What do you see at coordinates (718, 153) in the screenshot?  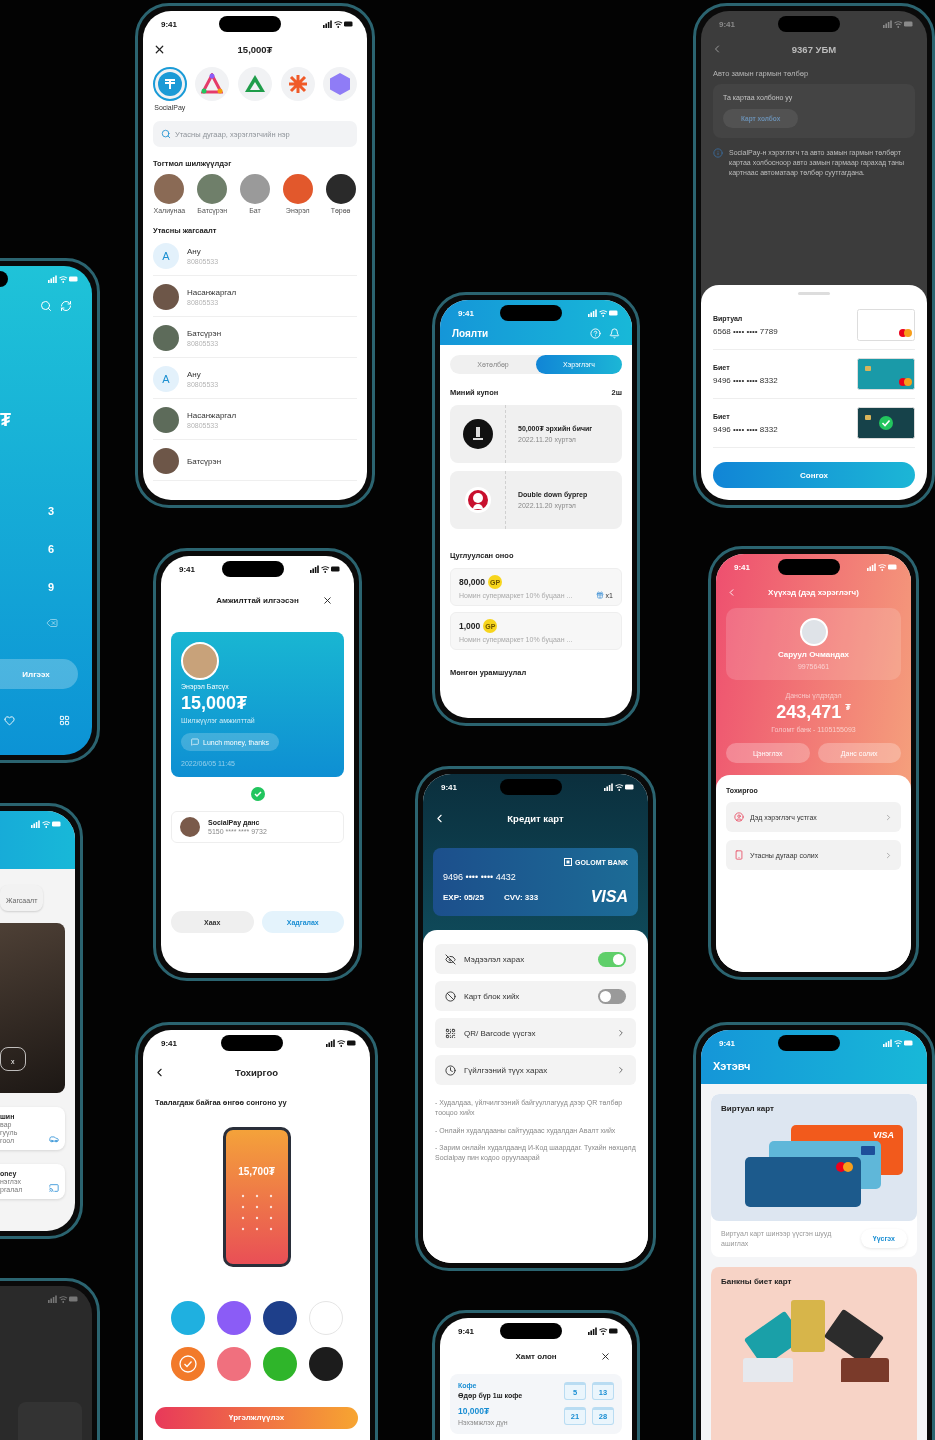 I see `info-icon` at bounding box center [718, 153].